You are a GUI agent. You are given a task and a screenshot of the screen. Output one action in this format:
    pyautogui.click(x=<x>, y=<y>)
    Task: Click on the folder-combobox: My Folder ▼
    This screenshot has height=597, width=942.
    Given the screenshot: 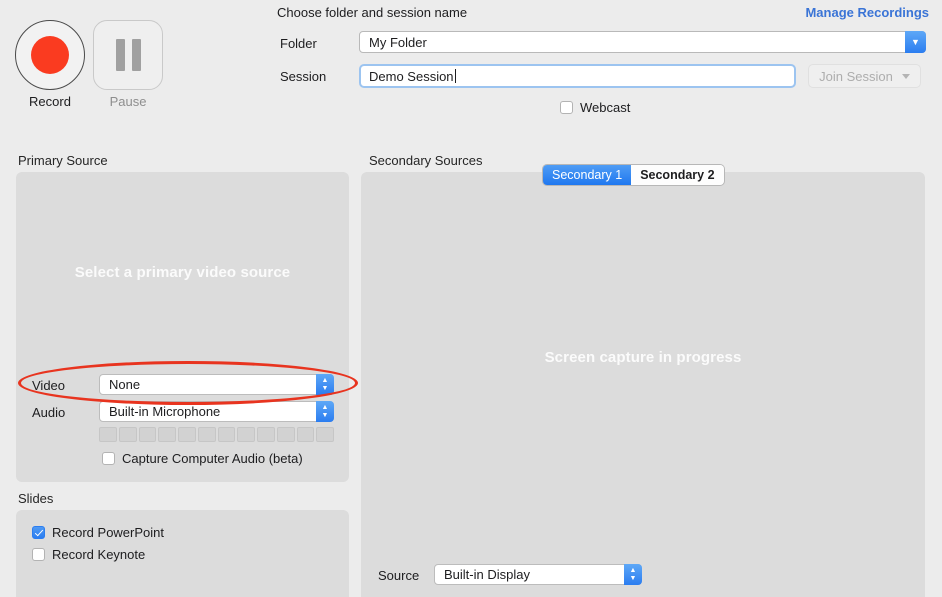 What is the action you would take?
    pyautogui.click(x=642, y=42)
    